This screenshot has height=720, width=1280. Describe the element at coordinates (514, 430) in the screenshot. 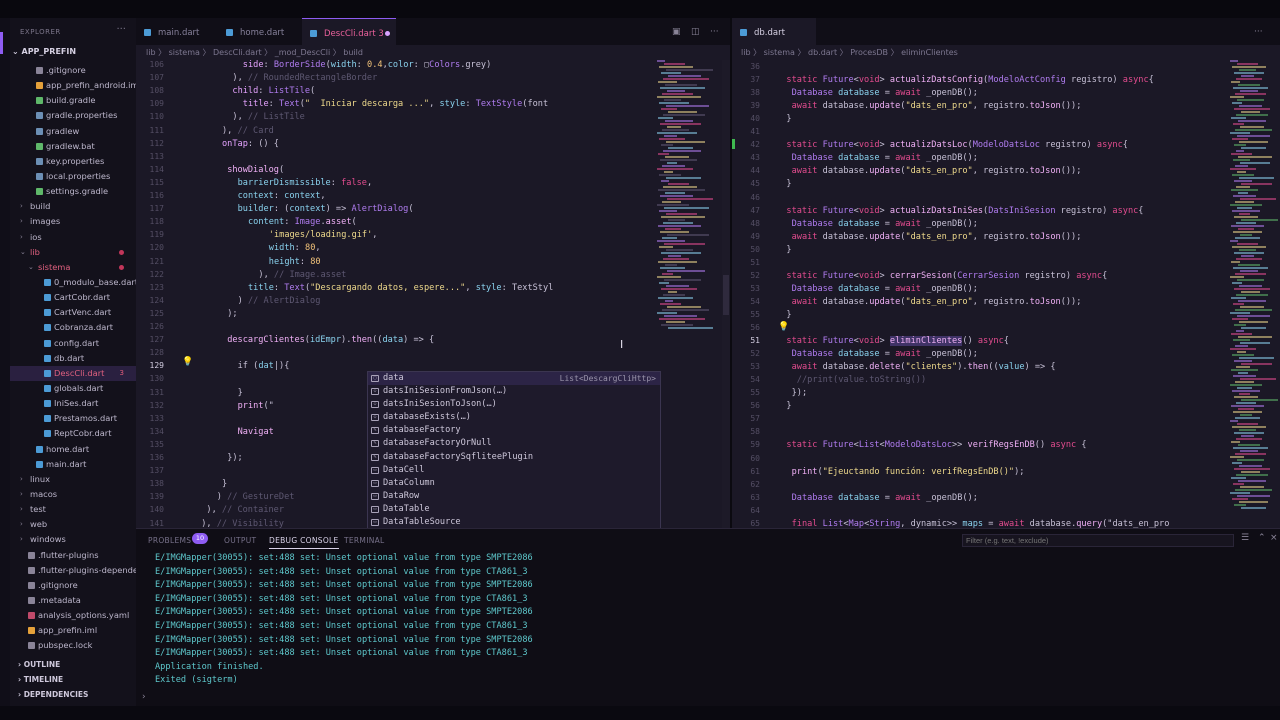

I see `suggestion-item: ✎ databaseFactory` at that location.